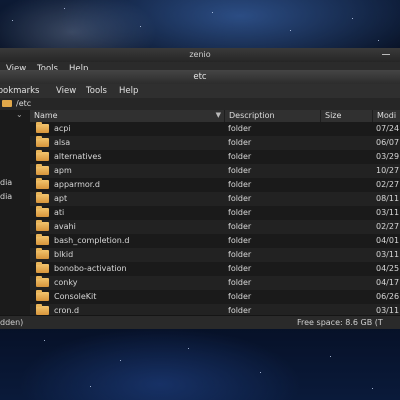  What do you see at coordinates (388, 170) in the screenshot?
I see `file-modified: 10/27` at bounding box center [388, 170].